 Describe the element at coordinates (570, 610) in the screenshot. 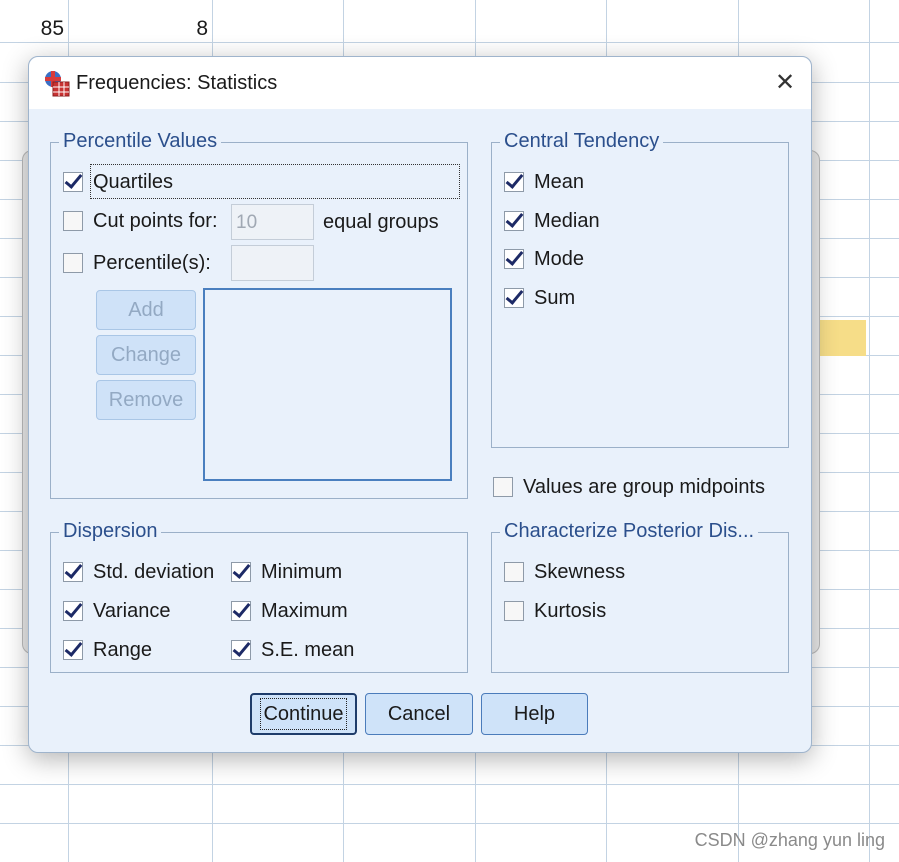

I see `checkbox-label: Kurtosis` at that location.